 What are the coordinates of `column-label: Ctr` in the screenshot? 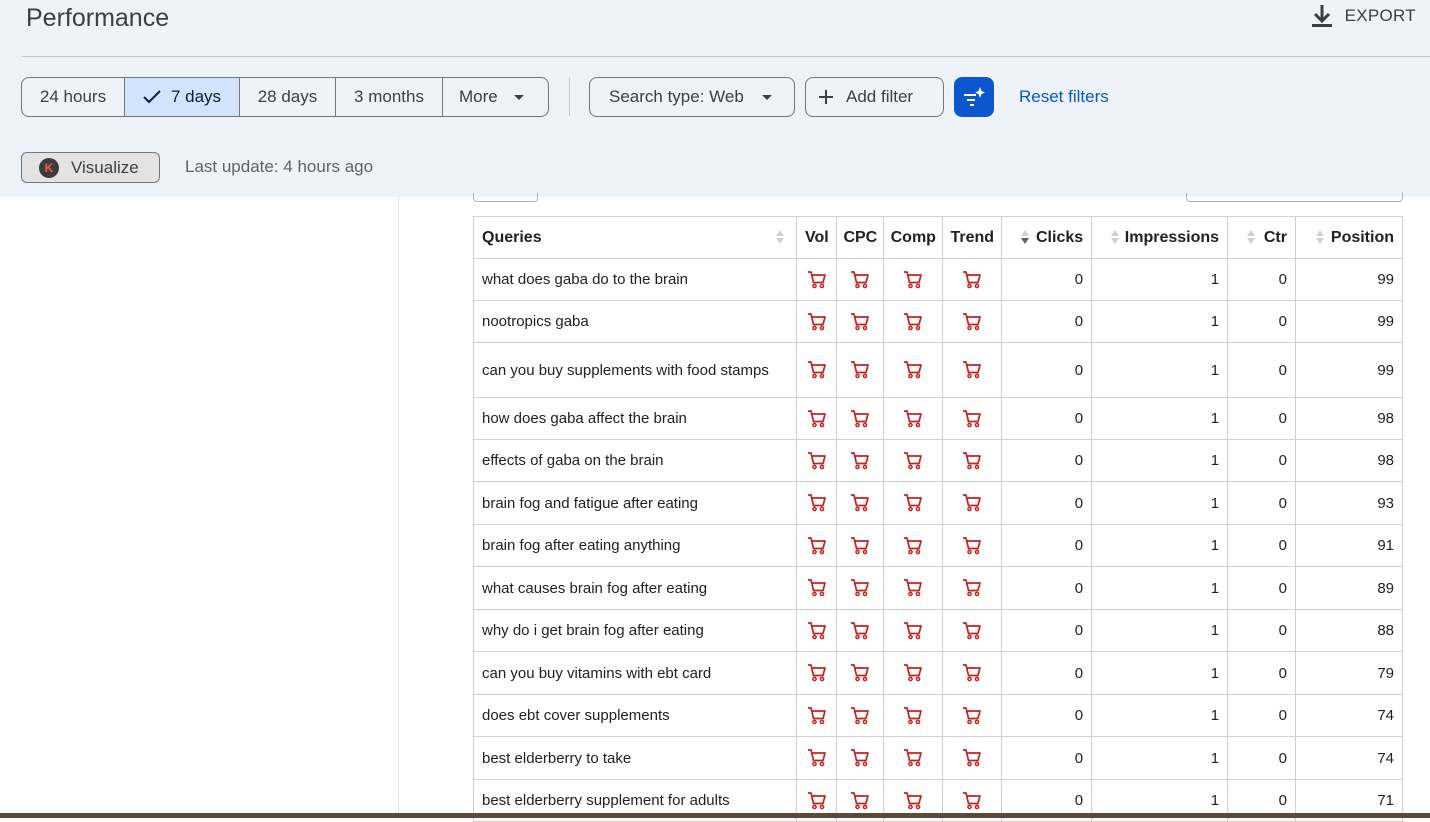 It's located at (1275, 237).